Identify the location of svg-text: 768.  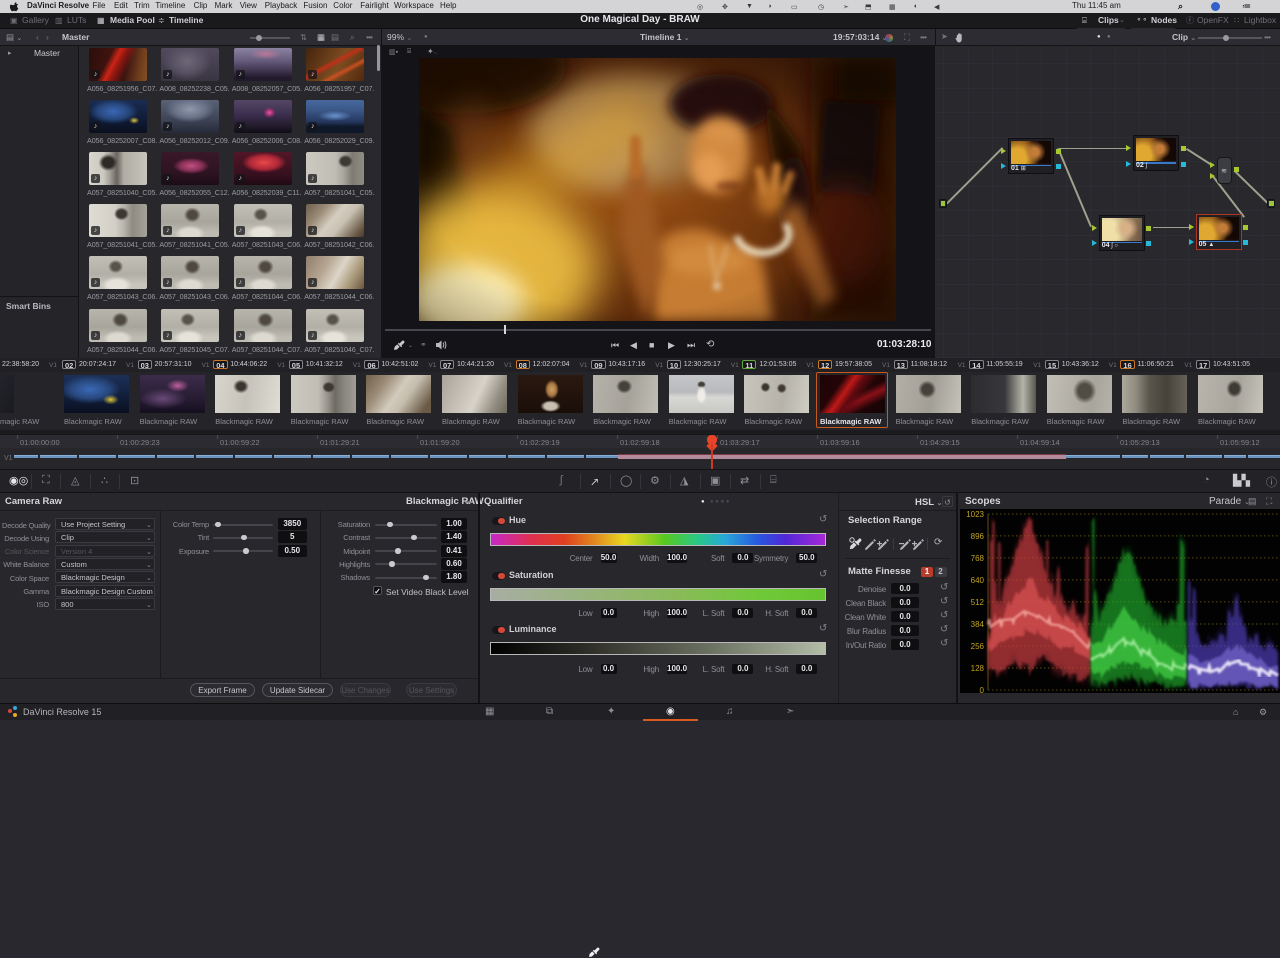
(978, 558).